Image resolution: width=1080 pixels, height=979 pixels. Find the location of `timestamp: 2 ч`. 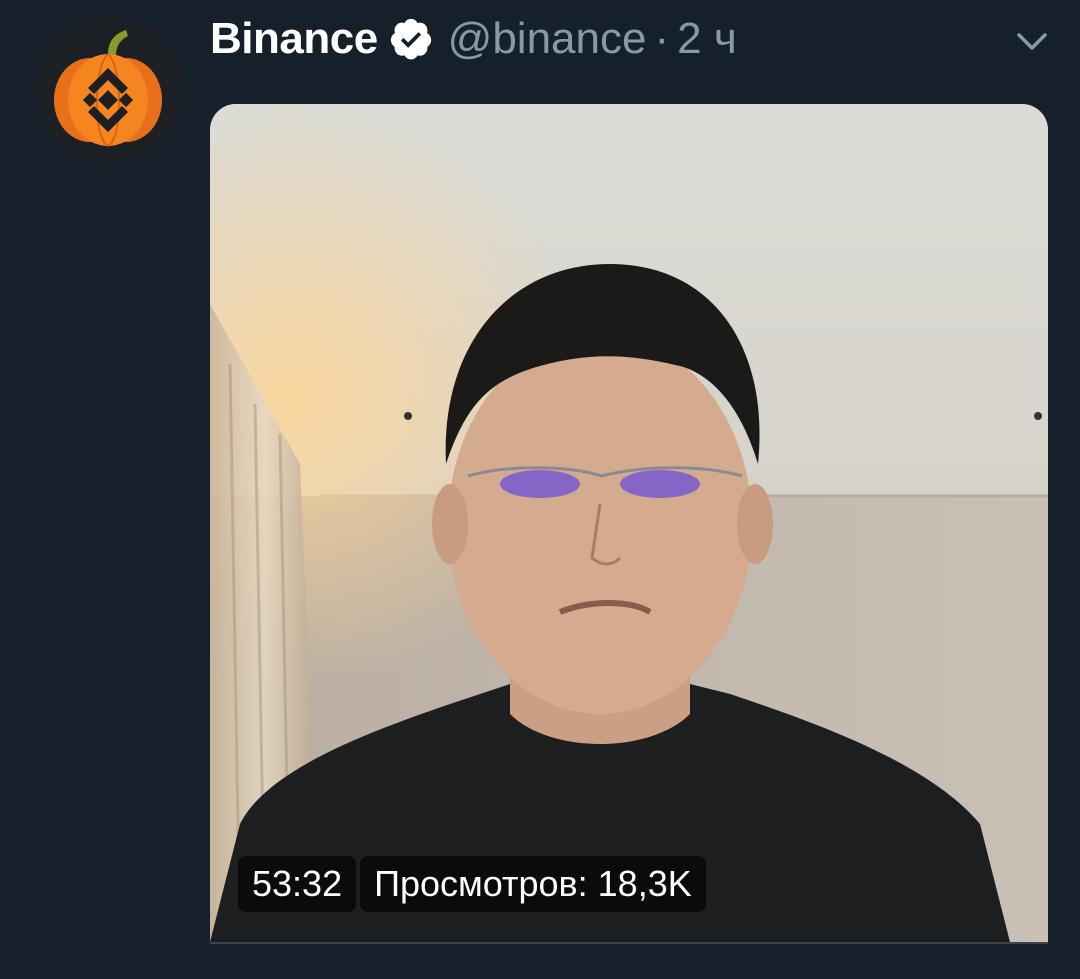

timestamp: 2 ч is located at coordinates (707, 39).